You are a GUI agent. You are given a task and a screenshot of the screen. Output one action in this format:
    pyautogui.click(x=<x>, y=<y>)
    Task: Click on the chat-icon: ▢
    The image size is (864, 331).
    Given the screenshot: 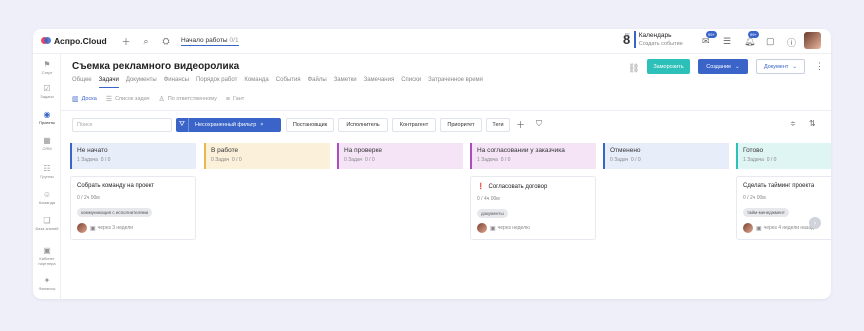 What is the action you would take?
    pyautogui.click(x=770, y=41)
    